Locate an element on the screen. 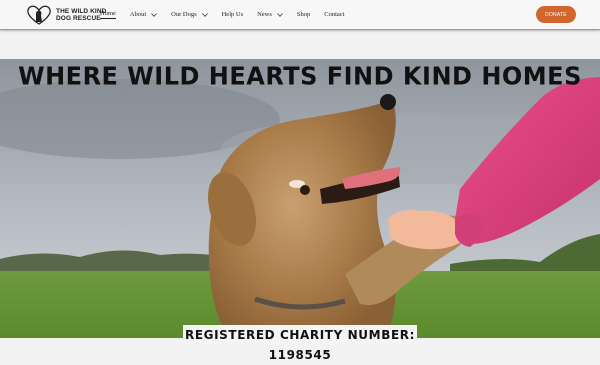 The image size is (600, 365). charity-number-banner: REGISTERED CHARITY NUMBER: 1198545 is located at coordinates (300, 343).